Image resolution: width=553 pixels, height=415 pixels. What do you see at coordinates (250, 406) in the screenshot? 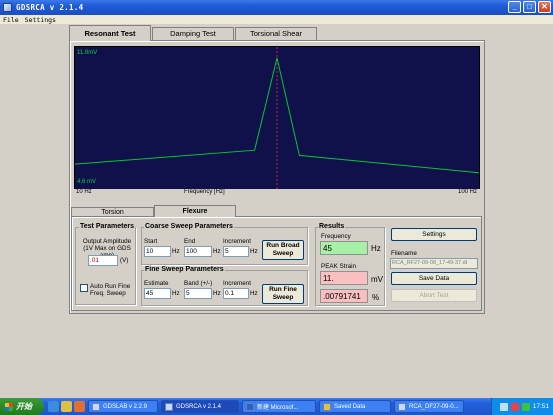
I see `word-icon` at bounding box center [250, 406].